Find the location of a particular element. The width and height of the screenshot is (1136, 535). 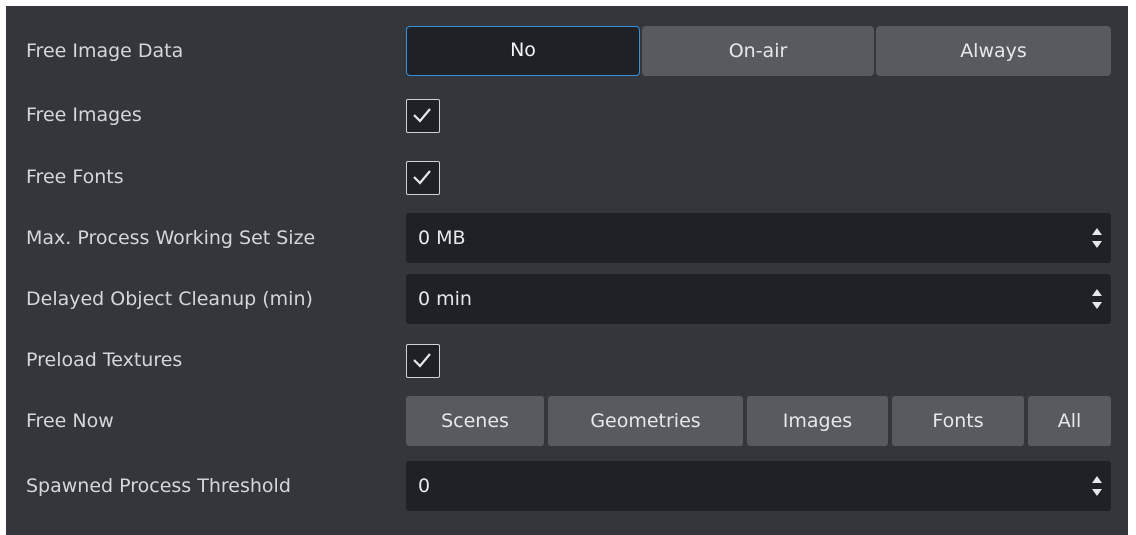

max-working-set-label: Max. Process Working Set Size is located at coordinates (171, 238).